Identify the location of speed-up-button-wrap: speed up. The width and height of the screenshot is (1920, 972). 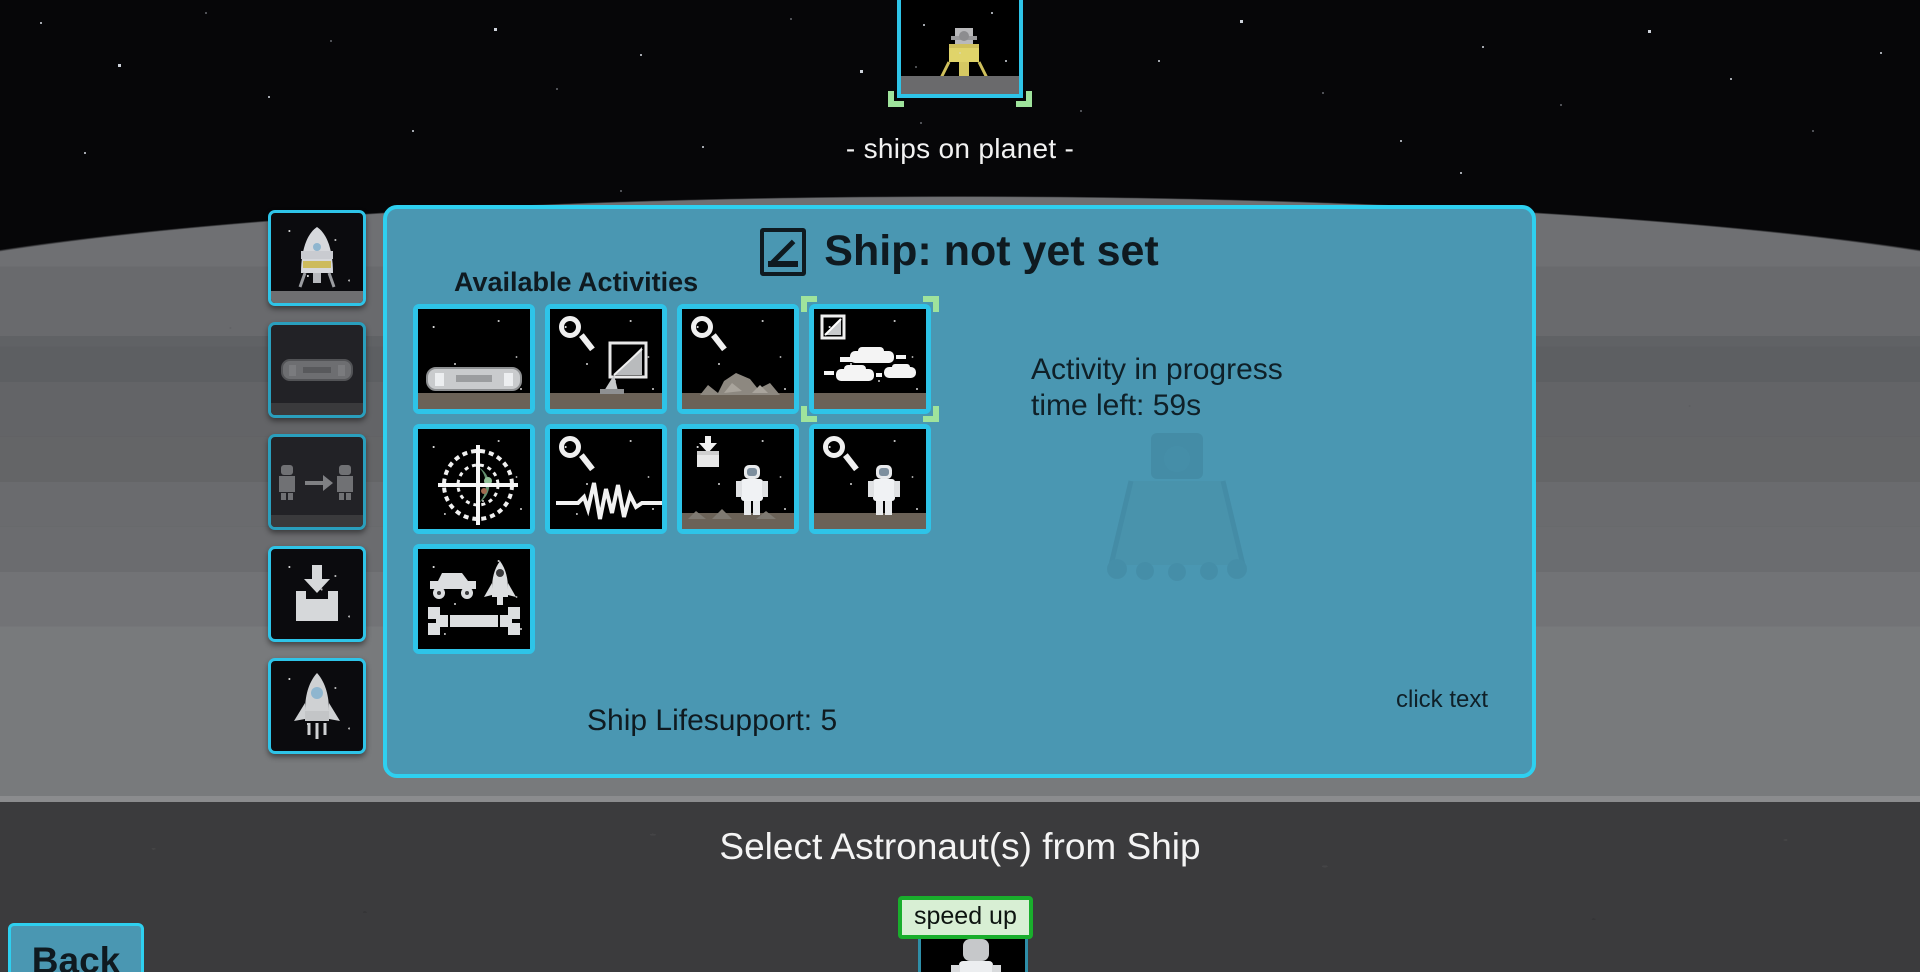
(965, 917).